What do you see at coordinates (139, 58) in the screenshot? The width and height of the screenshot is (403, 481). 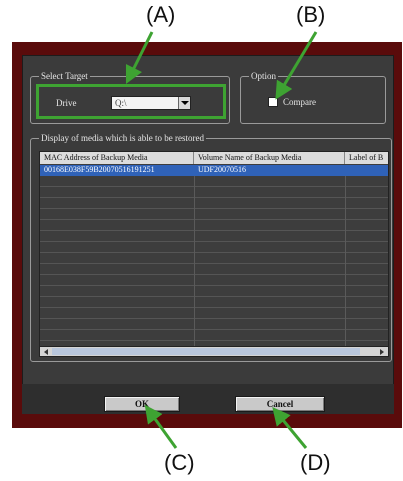 I see `arrow-a` at bounding box center [139, 58].